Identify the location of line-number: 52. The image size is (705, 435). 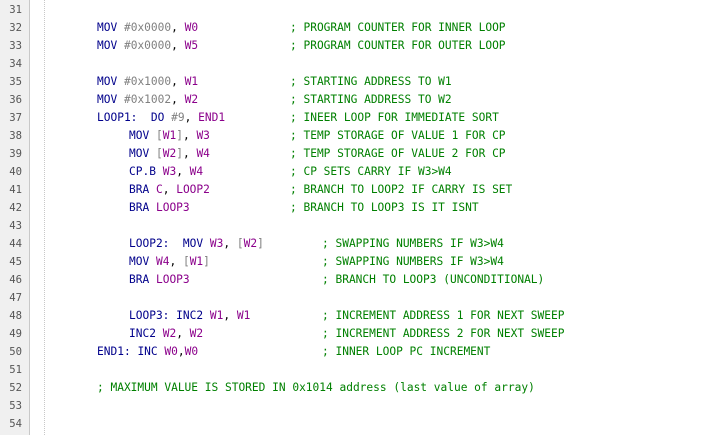
(15, 388).